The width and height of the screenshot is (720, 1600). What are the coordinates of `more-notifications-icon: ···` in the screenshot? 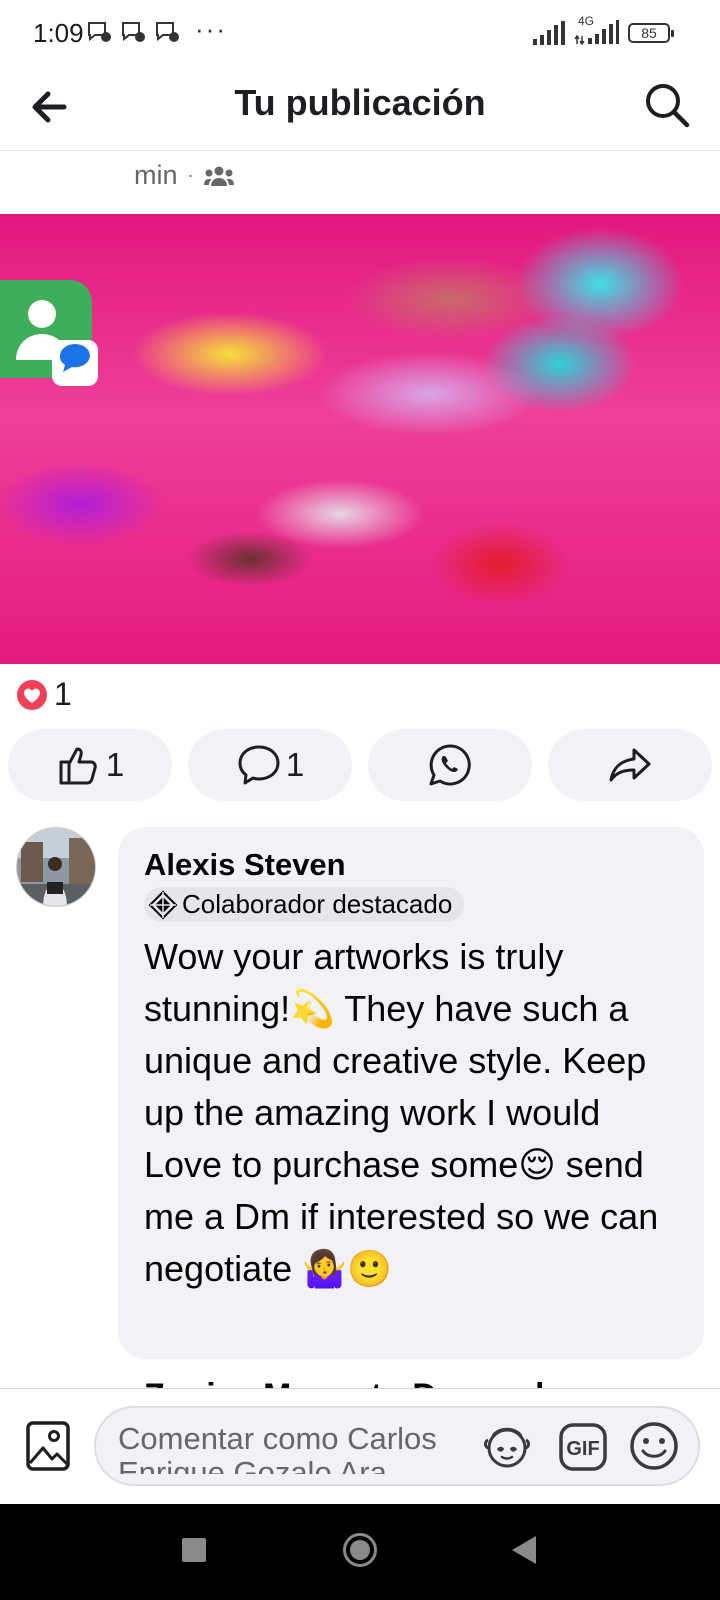 It's located at (211, 29).